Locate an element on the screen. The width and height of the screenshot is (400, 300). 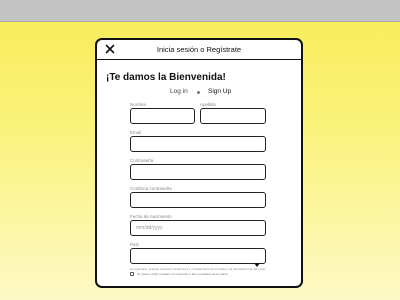
country-select is located at coordinates (198, 257).